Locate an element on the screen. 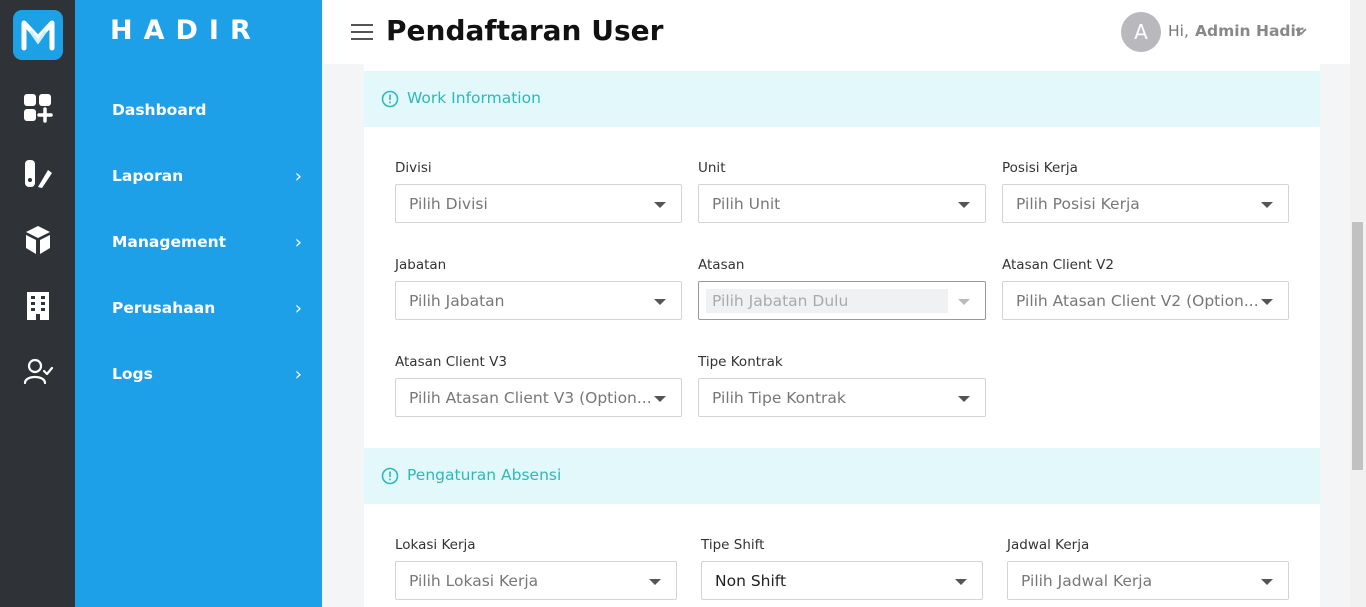 The height and width of the screenshot is (607, 1366). scrollbar-thumb is located at coordinates (1357, 346).